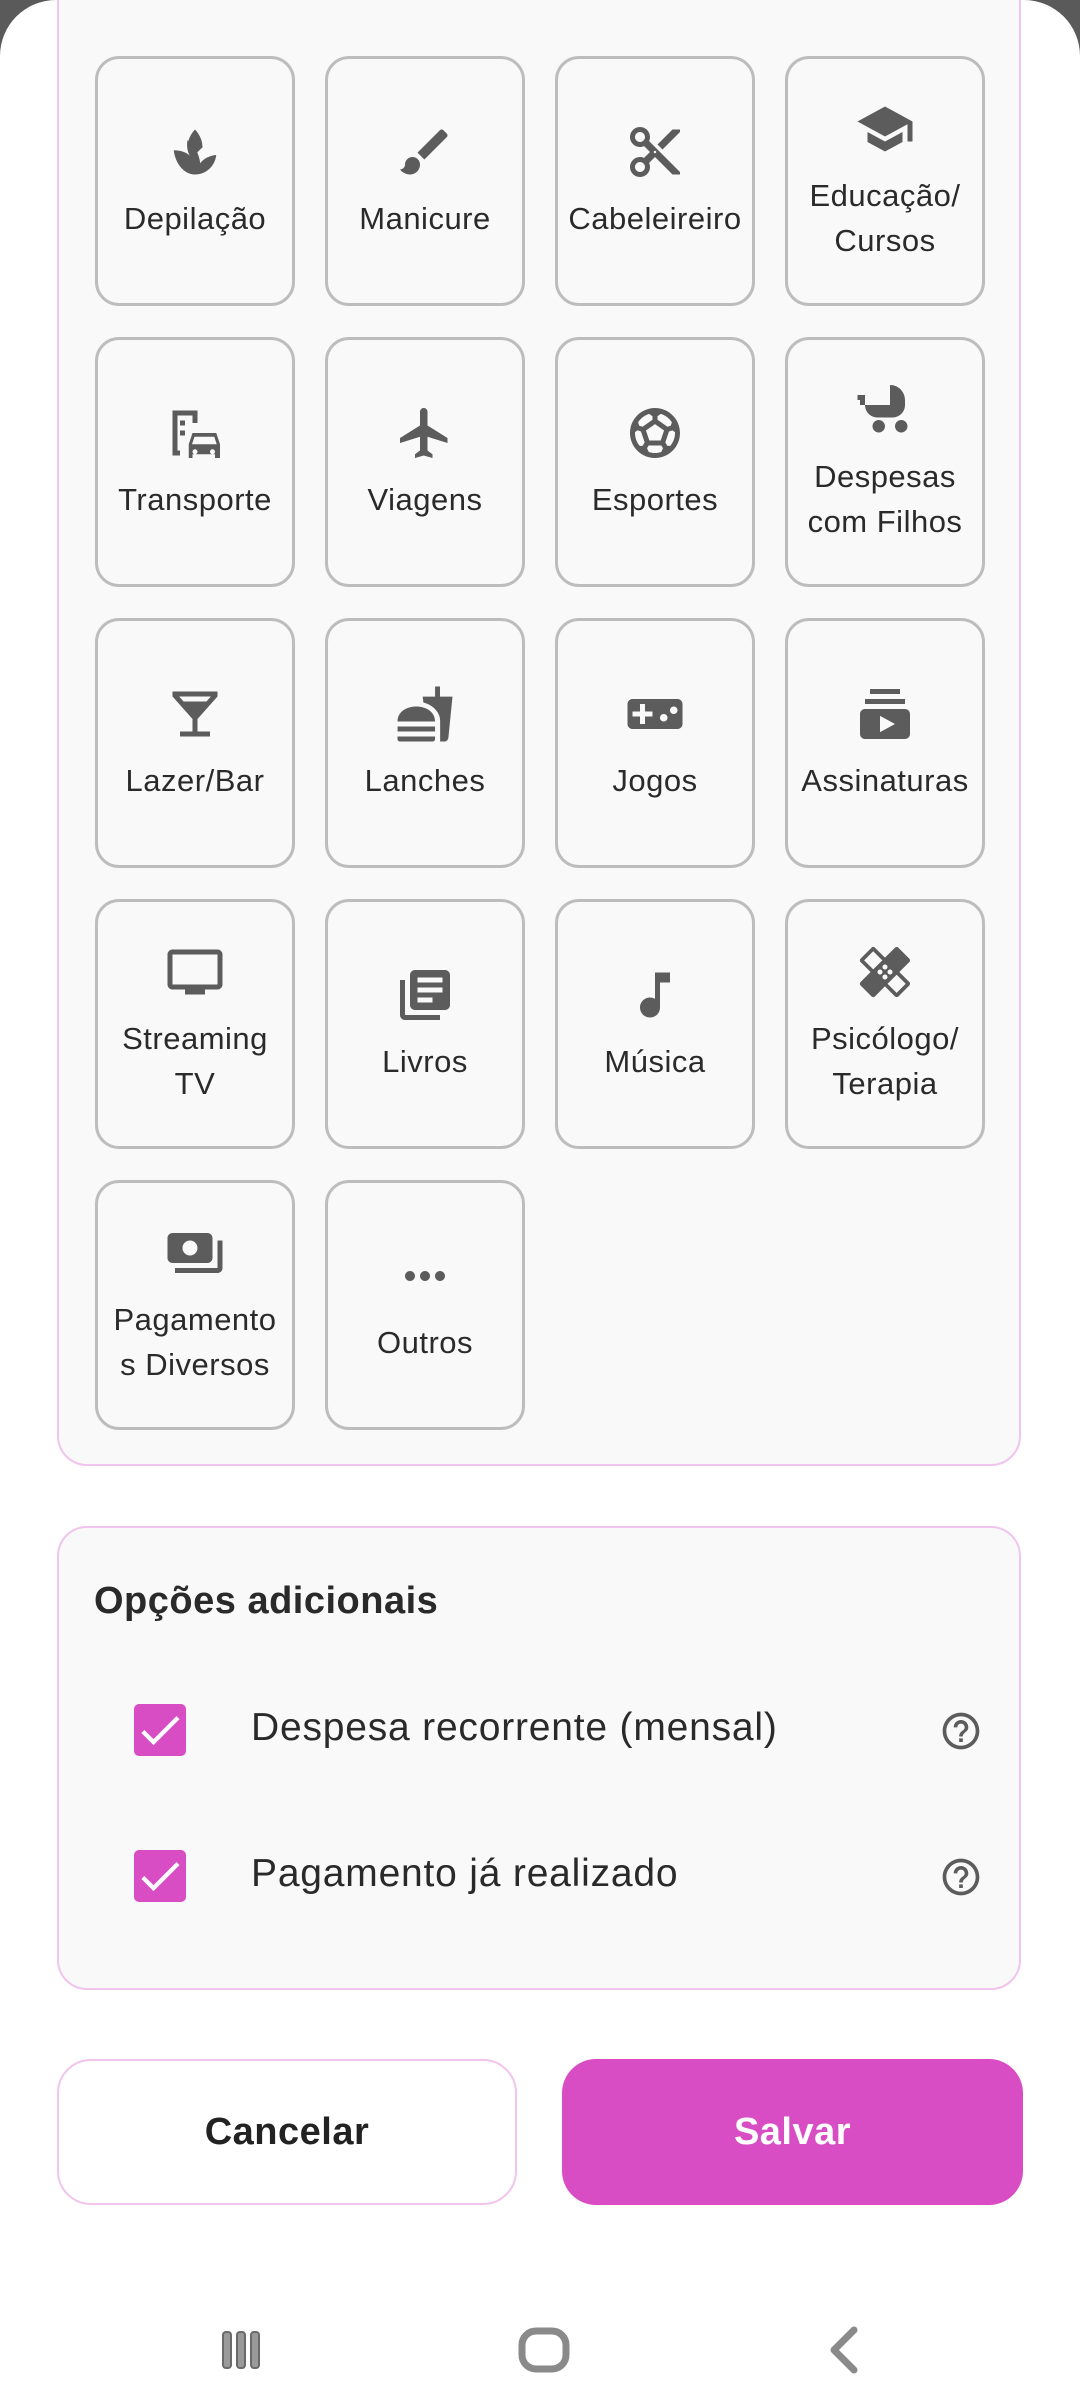  I want to click on category-label: Depilação, so click(195, 218).